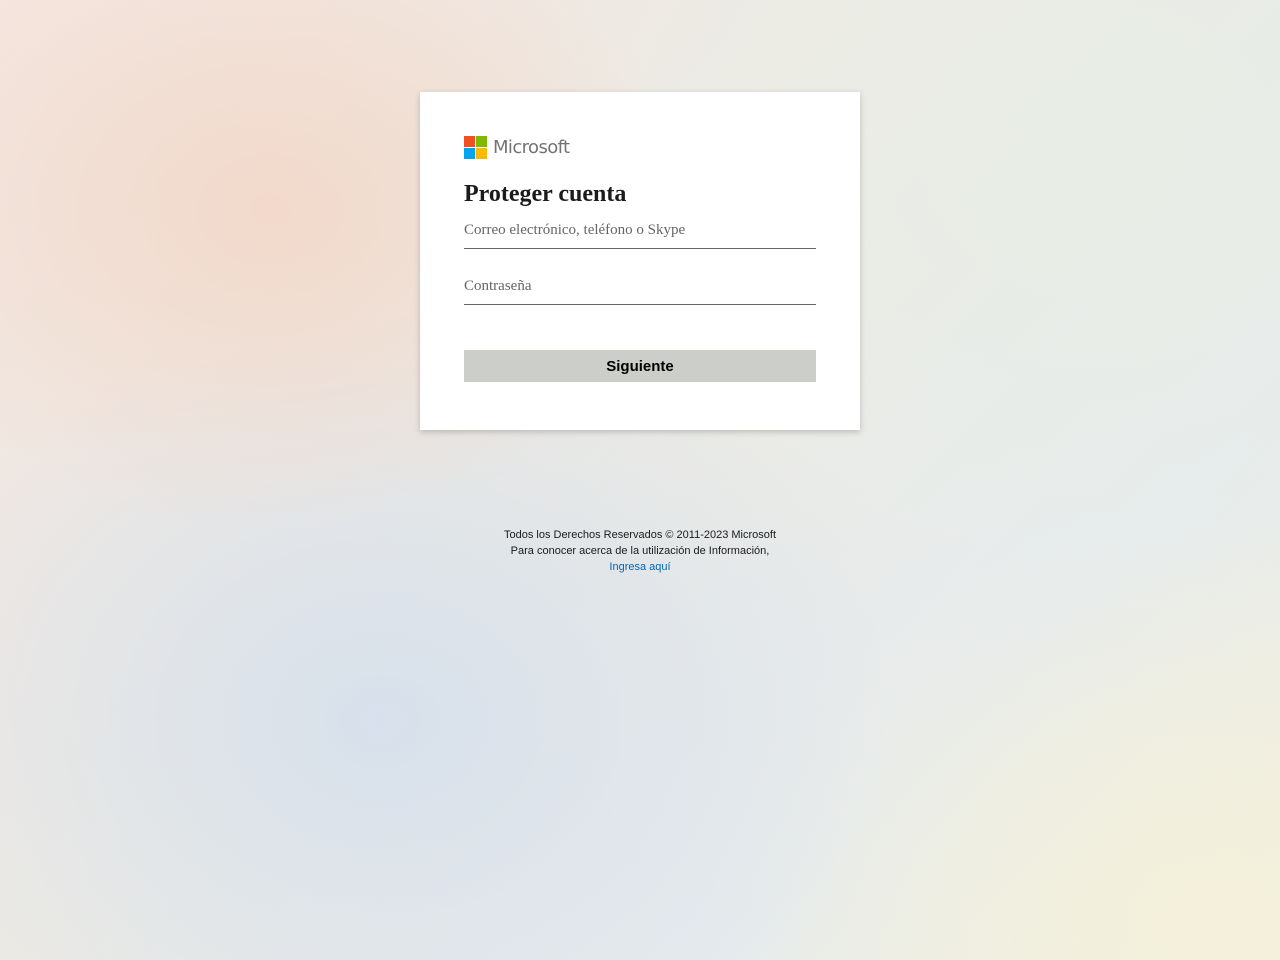 The width and height of the screenshot is (1280, 960). I want to click on microsoft-logo: Microsoft, so click(640, 147).